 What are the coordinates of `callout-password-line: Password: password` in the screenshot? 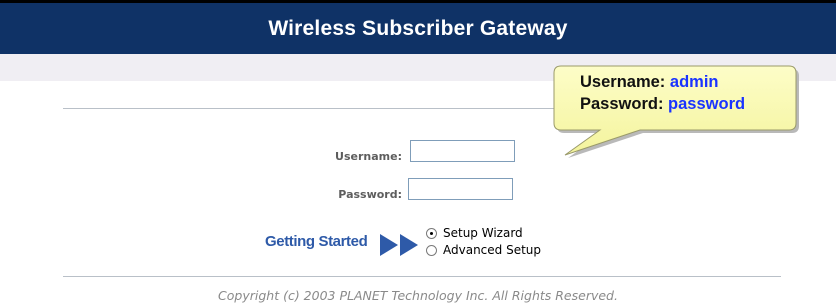 It's located at (662, 104).